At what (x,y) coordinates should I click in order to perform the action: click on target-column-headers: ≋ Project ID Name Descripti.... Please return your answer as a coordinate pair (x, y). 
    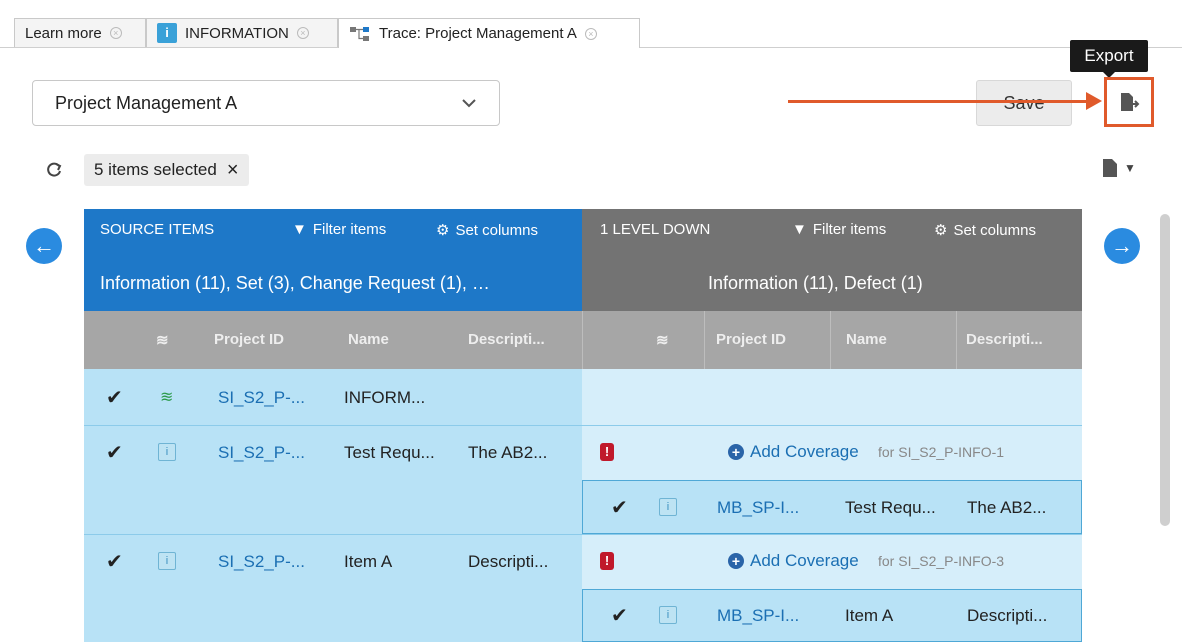
    Looking at the image, I should click on (832, 340).